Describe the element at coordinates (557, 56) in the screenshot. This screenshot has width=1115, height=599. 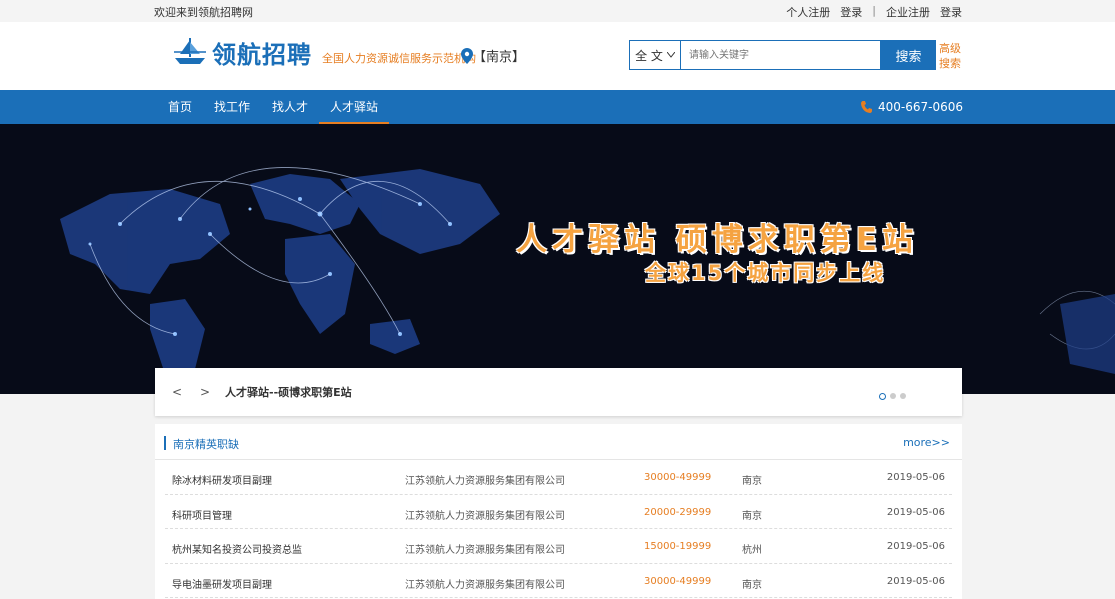
I see `header: 领航招聘 全国人力资源诚信服务示范机构 【南京】 全 文 搜索 高级搜索` at that location.